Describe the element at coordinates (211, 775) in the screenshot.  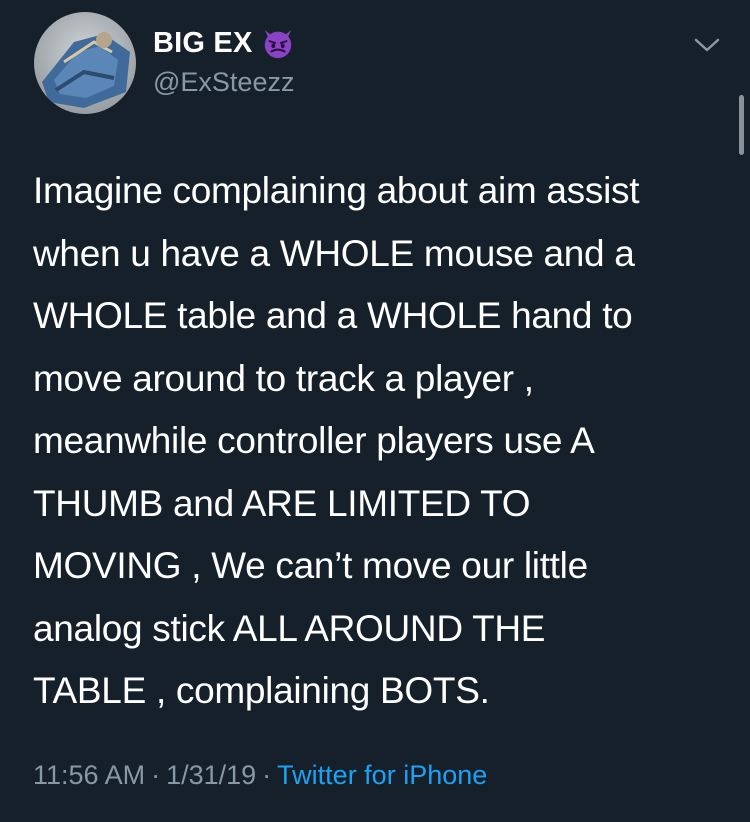
I see `tweet-date: 1/31/19` at that location.